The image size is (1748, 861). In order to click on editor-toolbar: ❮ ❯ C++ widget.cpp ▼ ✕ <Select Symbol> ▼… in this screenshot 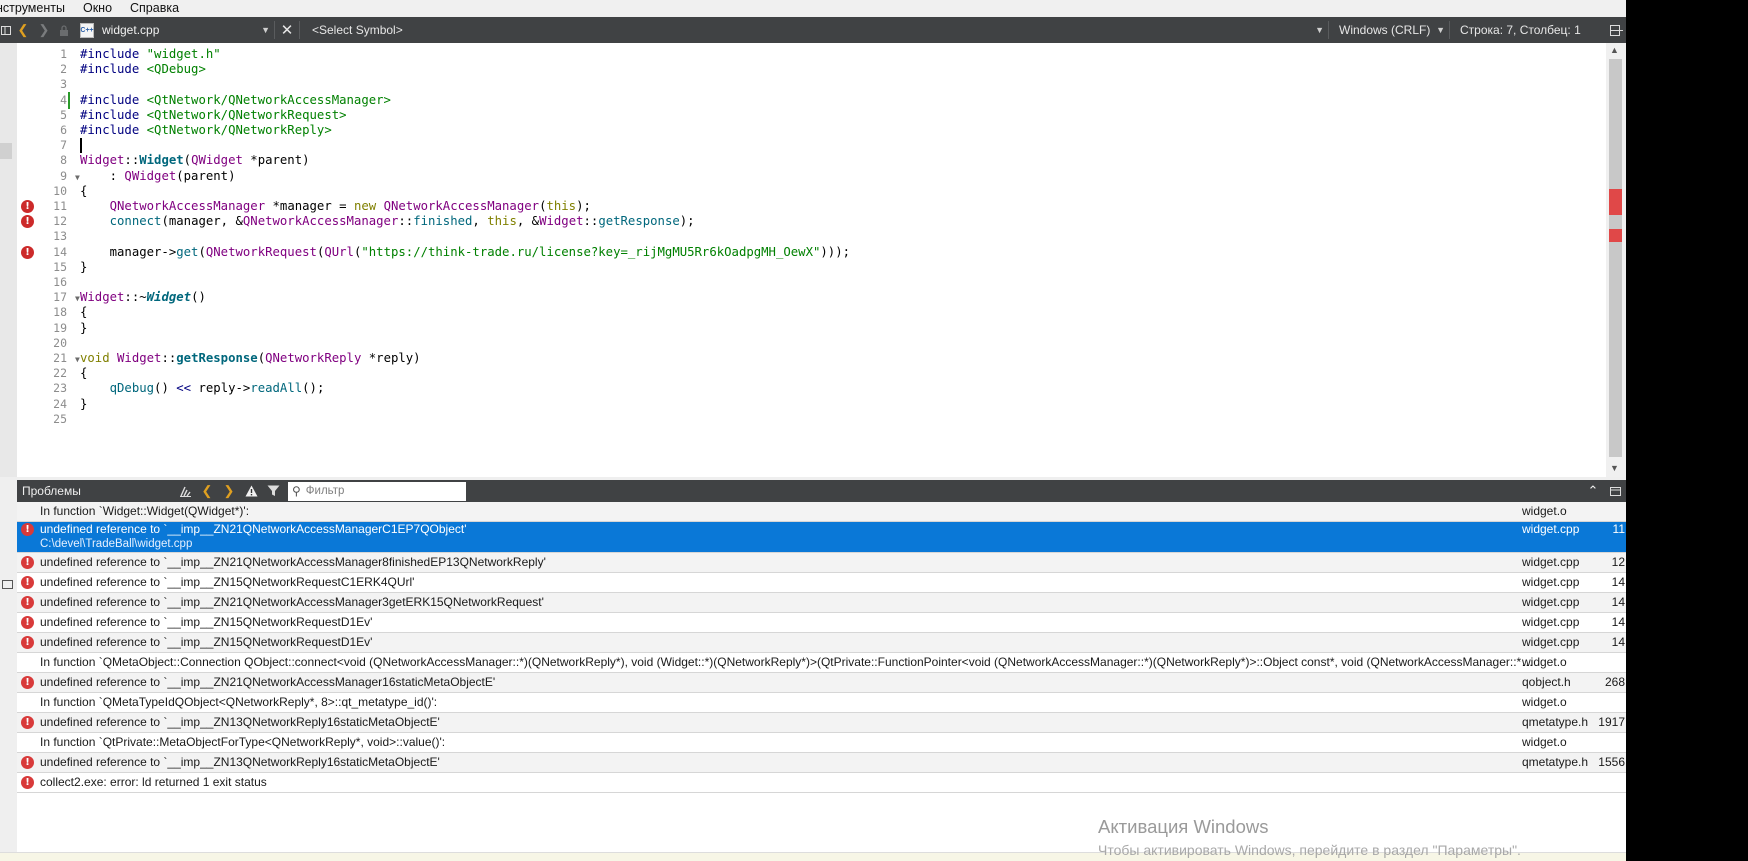, I will do `click(813, 30)`.